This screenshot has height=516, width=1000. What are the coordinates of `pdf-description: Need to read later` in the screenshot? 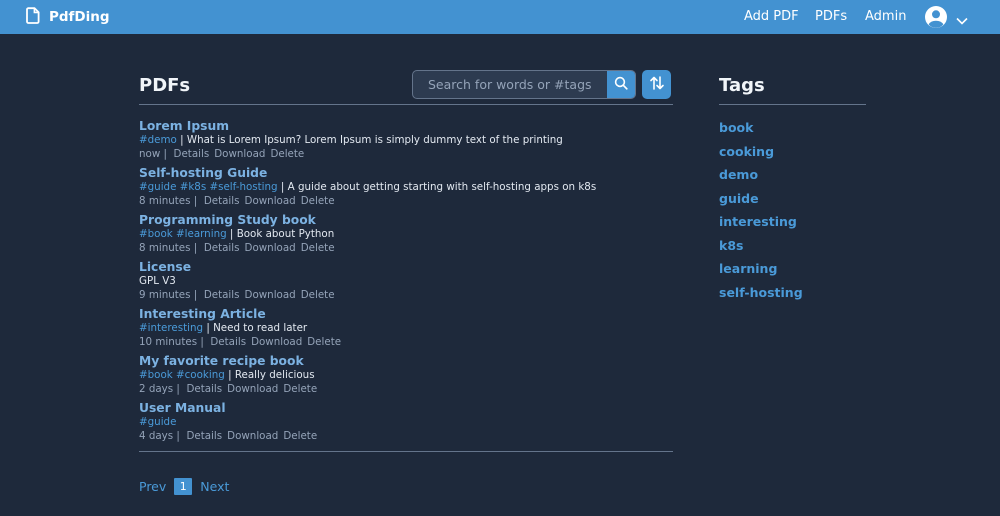 It's located at (260, 328).